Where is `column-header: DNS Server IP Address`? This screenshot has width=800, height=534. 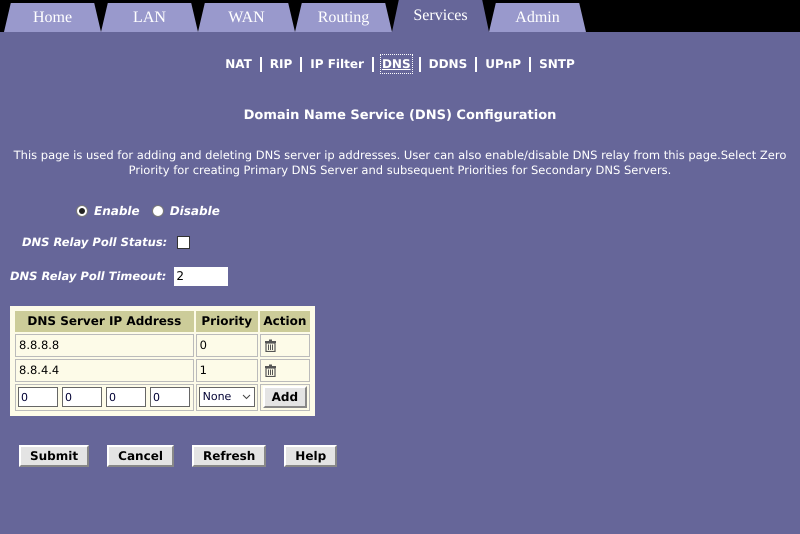 column-header: DNS Server IP Address is located at coordinates (104, 321).